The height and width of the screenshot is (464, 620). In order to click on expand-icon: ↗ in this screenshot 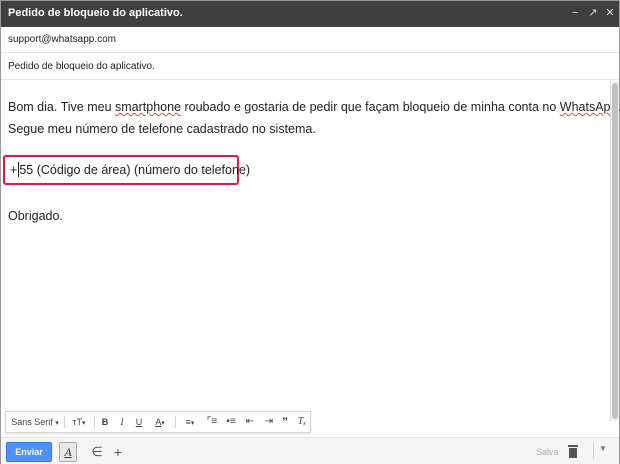, I will do `click(593, 13)`.